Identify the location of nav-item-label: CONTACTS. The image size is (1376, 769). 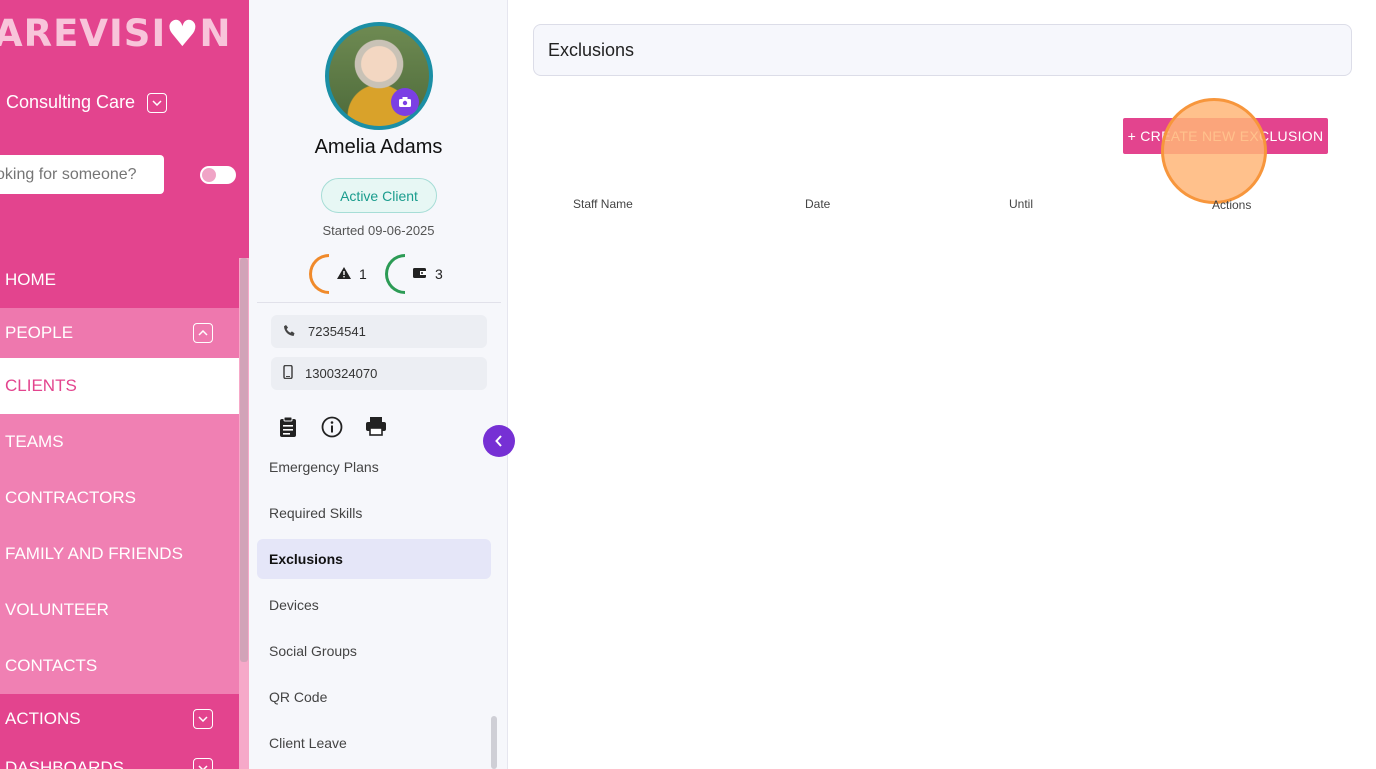
(51, 665).